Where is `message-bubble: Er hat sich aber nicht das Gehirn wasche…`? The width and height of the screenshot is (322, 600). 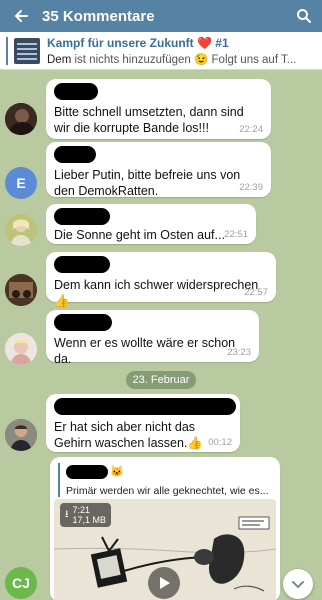 message-bubble: Er hat sich aber nicht das Gehirn wasche… is located at coordinates (143, 423).